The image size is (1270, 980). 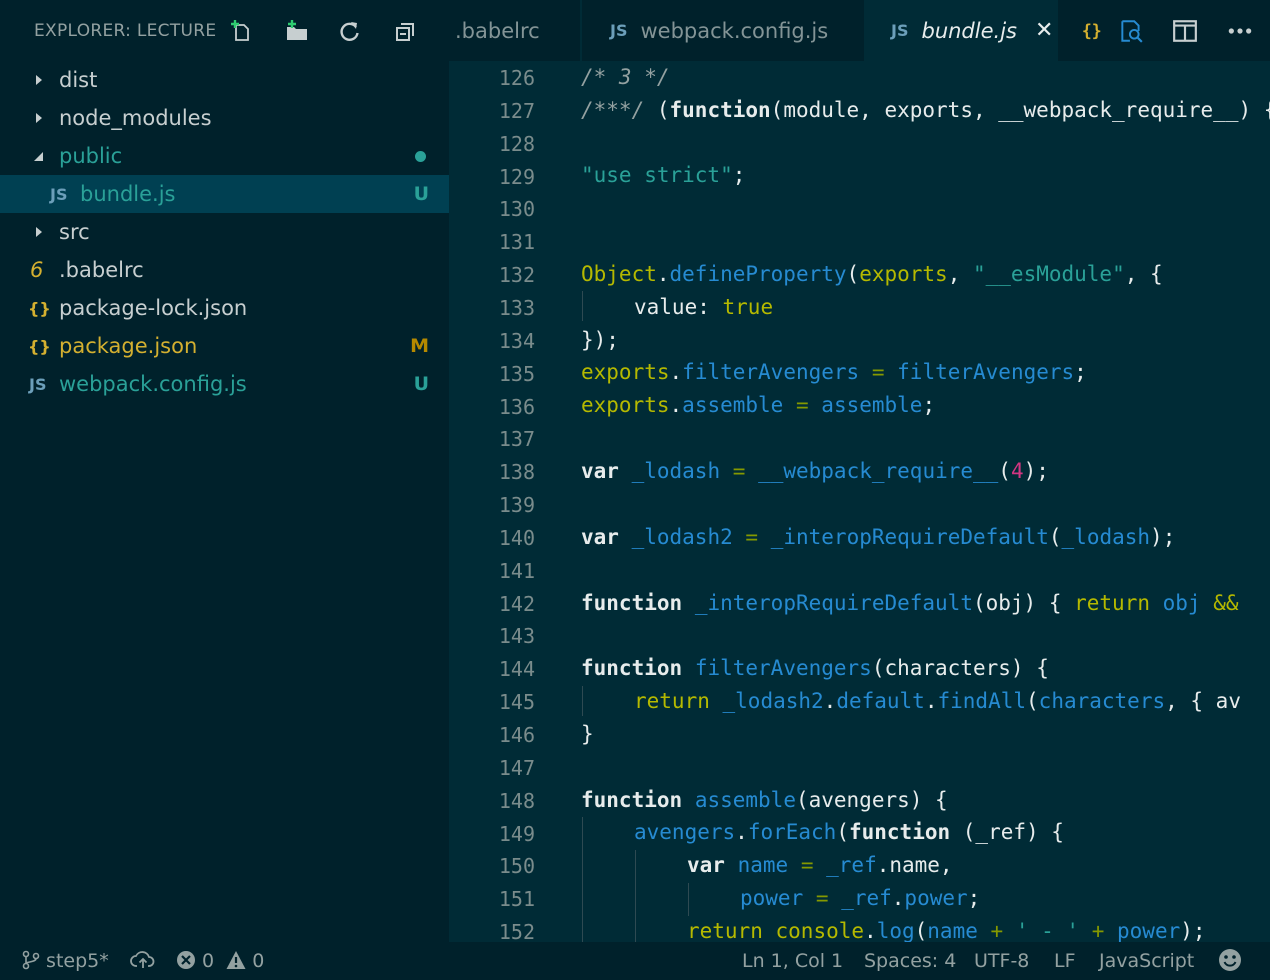 I want to click on tab-label: bundle.js, so click(x=969, y=30).